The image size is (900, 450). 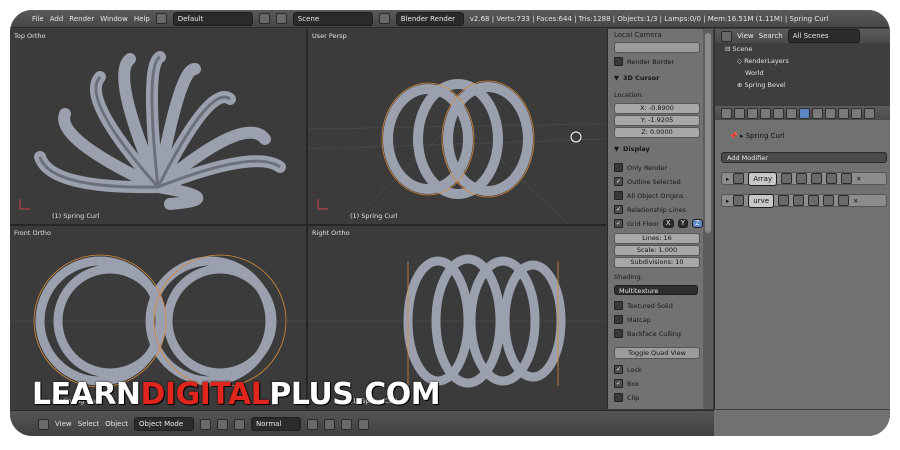 I want to click on pivot-icon, so click(x=223, y=424).